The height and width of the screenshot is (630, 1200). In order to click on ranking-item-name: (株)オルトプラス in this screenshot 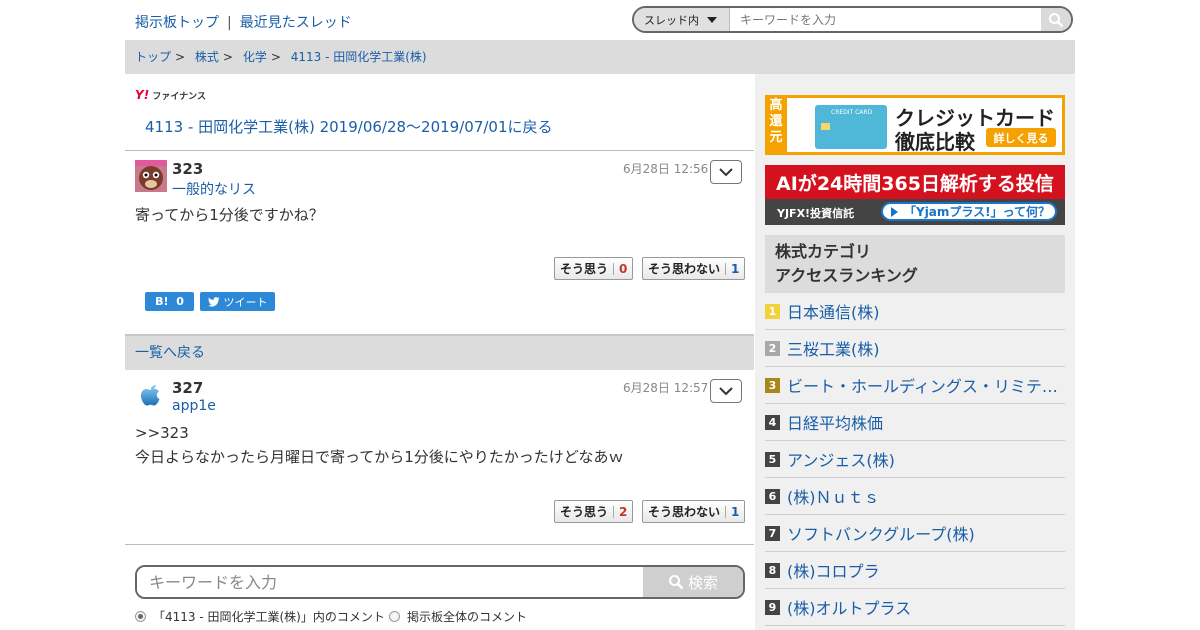, I will do `click(924, 607)`.